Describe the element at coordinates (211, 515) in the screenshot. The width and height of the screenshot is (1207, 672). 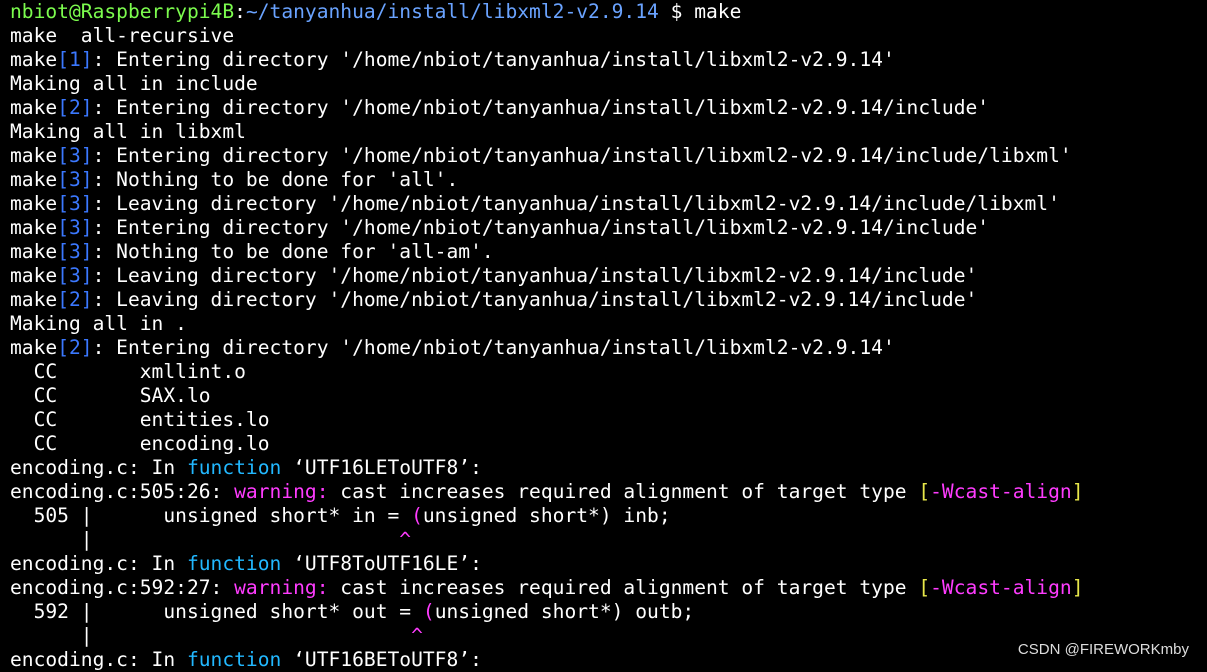
I see `terminal-text-segment: 505 | unsigned short* in =` at that location.